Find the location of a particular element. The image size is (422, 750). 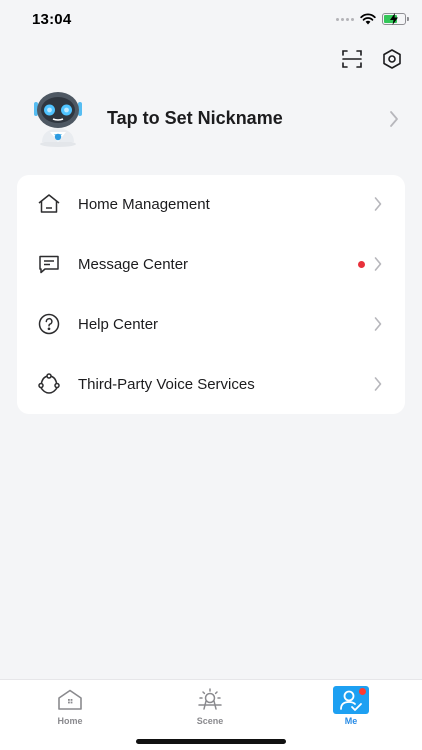

profile-row: Tap to Set Nickname is located at coordinates (211, 119).